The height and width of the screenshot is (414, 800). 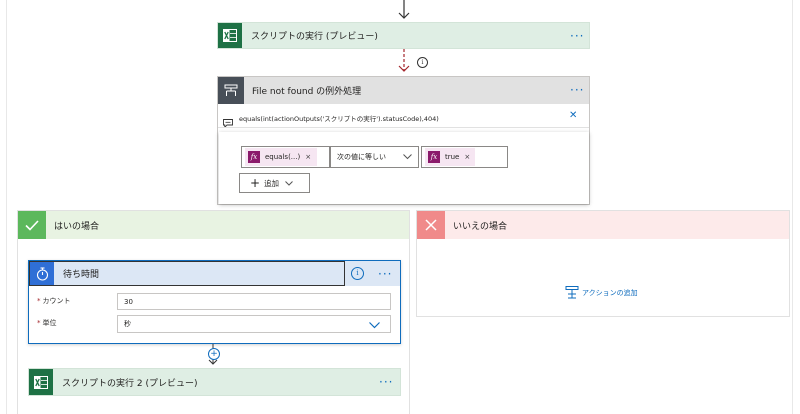 I want to click on left-operand-label: equals(...), so click(x=283, y=157).